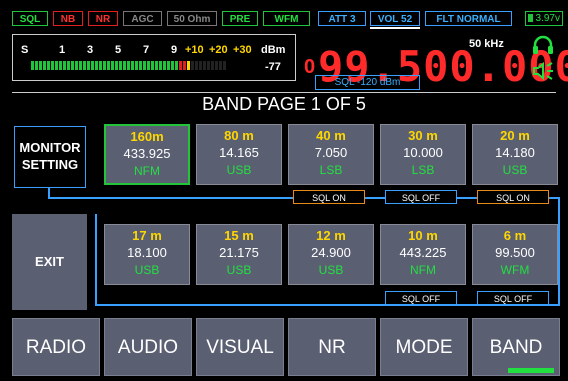 This screenshot has width=568, height=381. I want to click on sql-toggle-30m: SQL OFF, so click(421, 197).